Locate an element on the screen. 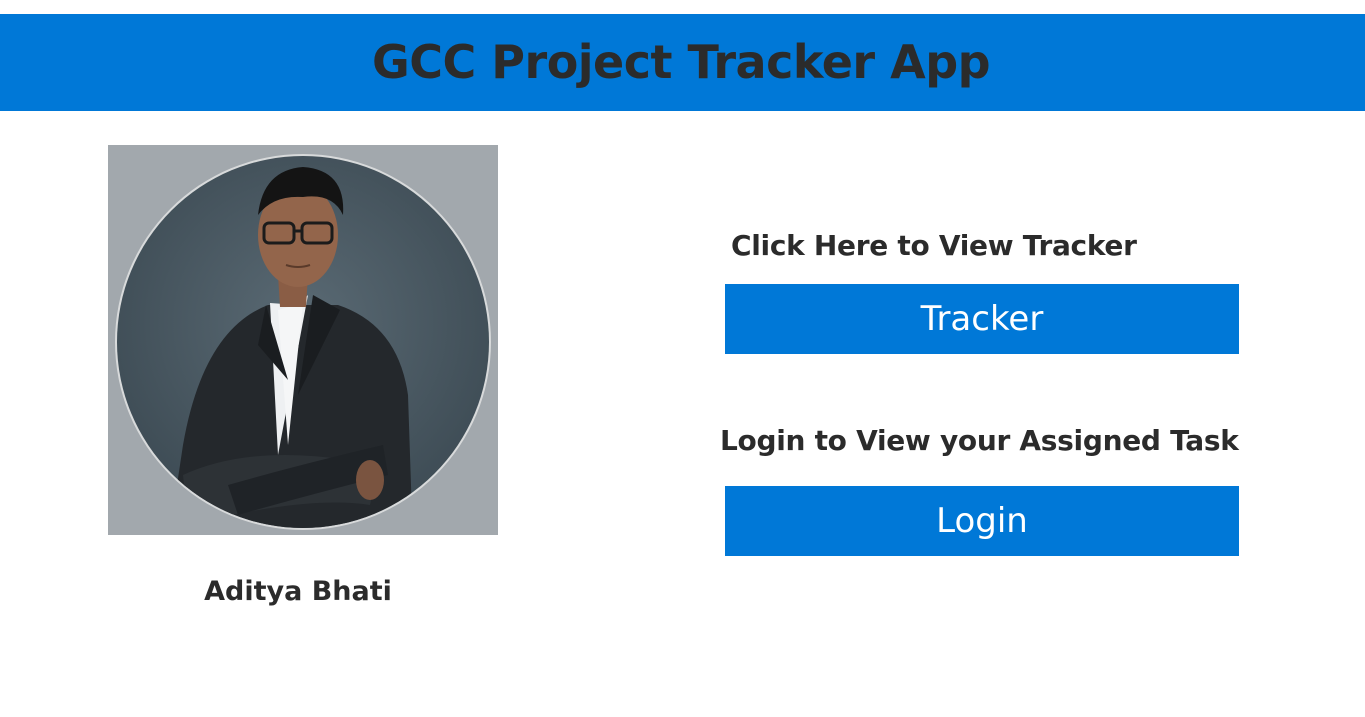 Image resolution: width=1365 pixels, height=717 pixels. app-header: GCC Project Tracker App is located at coordinates (682, 62).